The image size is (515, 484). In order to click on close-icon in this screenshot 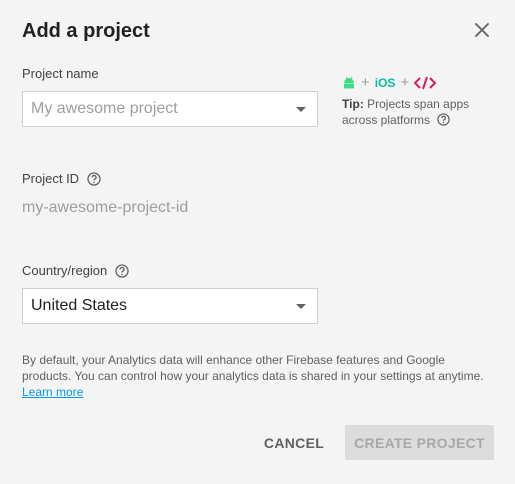, I will do `click(482, 30)`.